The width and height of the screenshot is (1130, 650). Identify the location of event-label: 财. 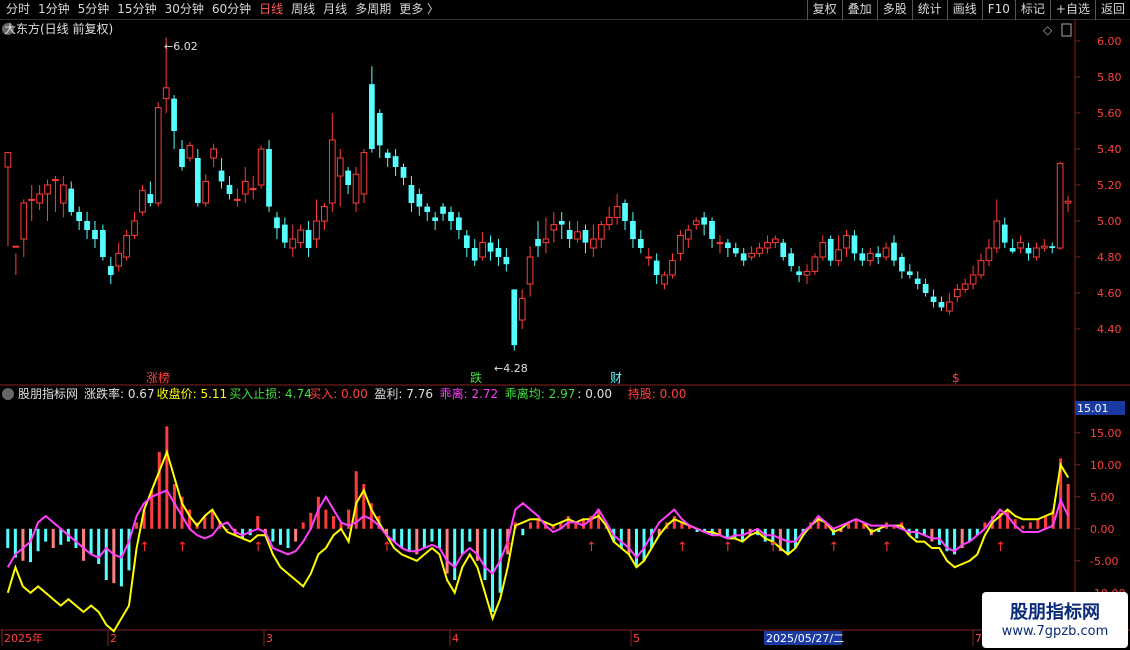
(616, 378).